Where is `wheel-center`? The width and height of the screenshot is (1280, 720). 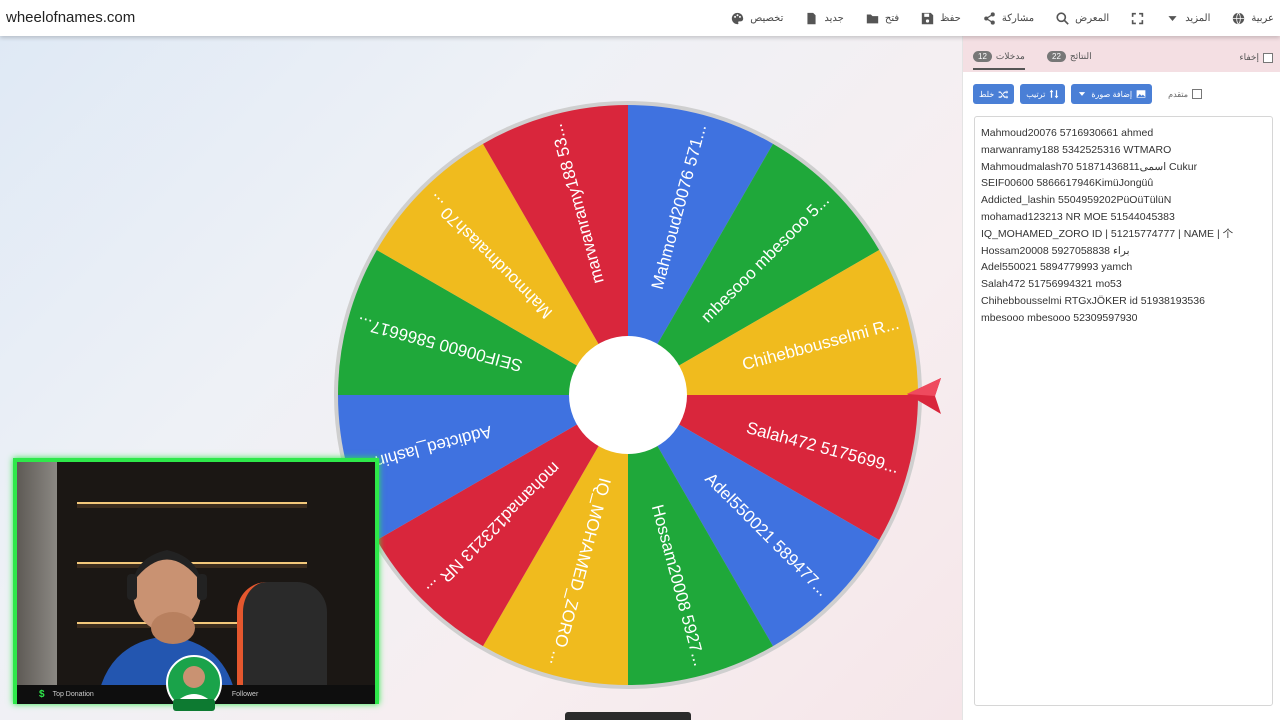
wheel-center is located at coordinates (628, 395).